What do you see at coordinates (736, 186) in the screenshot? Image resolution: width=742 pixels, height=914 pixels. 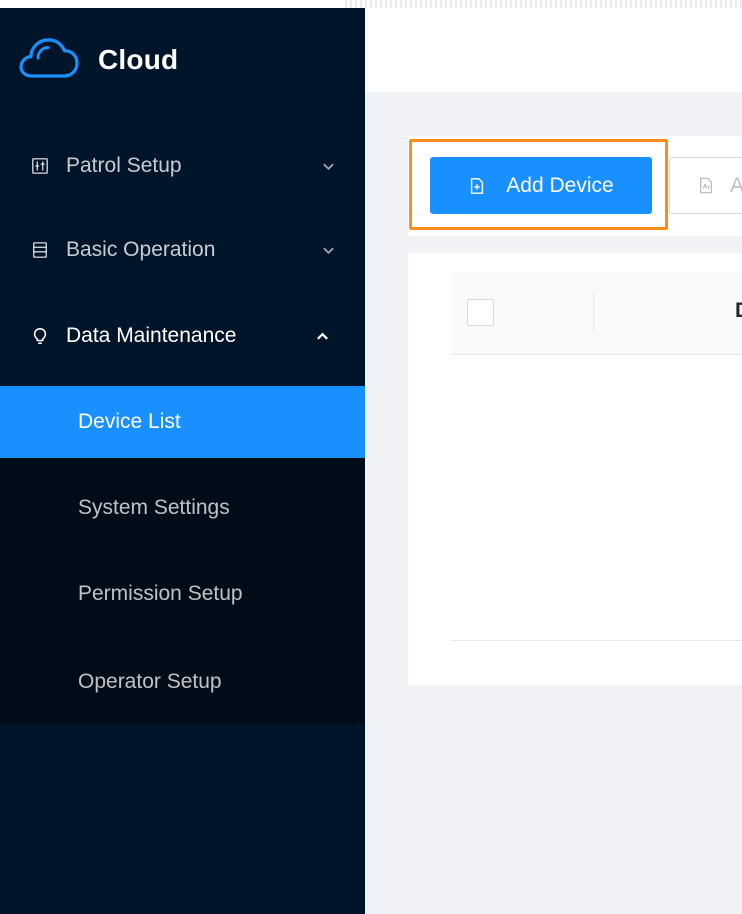 I see `secondary-action-label: A` at bounding box center [736, 186].